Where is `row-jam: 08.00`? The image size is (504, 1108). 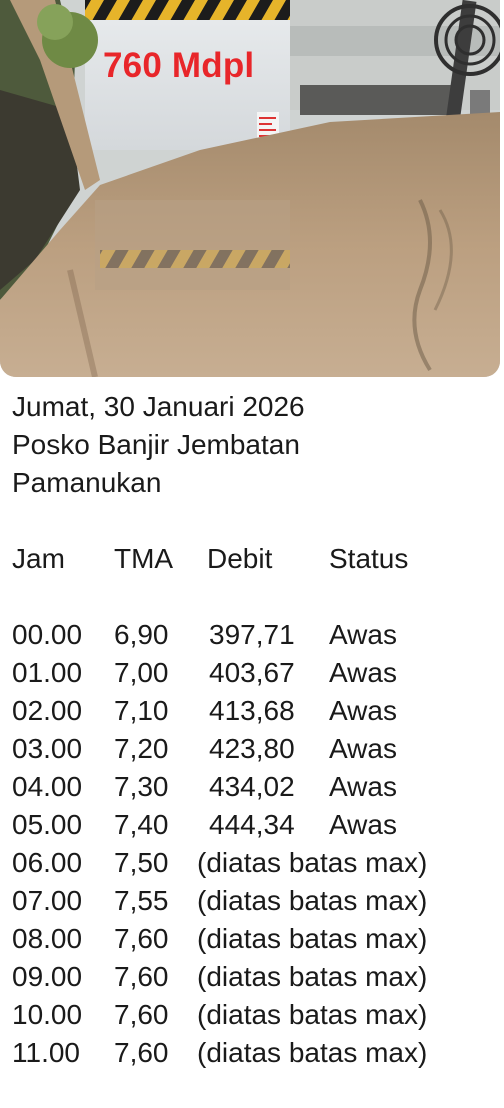 row-jam: 08.00 is located at coordinates (47, 938).